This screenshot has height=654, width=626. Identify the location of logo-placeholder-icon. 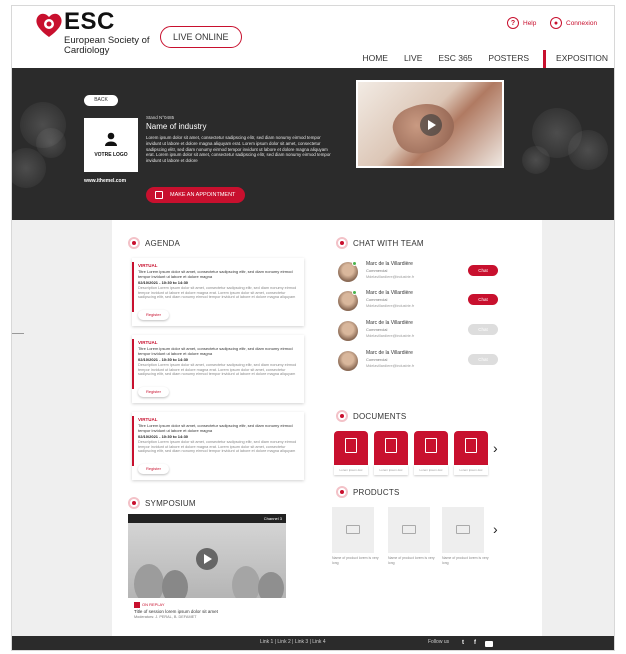
(111, 139).